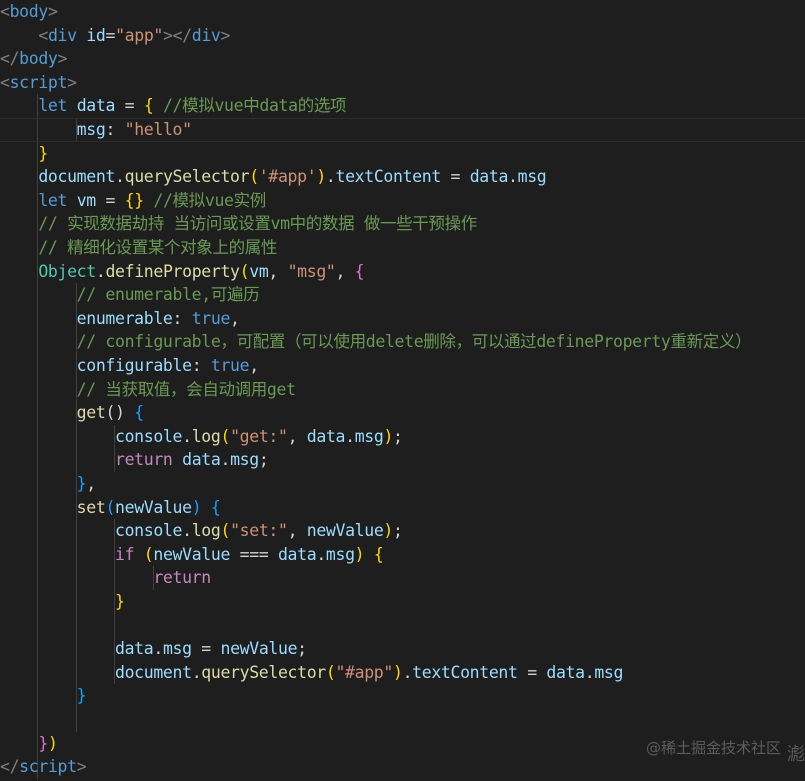 This screenshot has width=805, height=781. Describe the element at coordinates (134, 460) in the screenshot. I see `code-line: return data.msg;` at that location.